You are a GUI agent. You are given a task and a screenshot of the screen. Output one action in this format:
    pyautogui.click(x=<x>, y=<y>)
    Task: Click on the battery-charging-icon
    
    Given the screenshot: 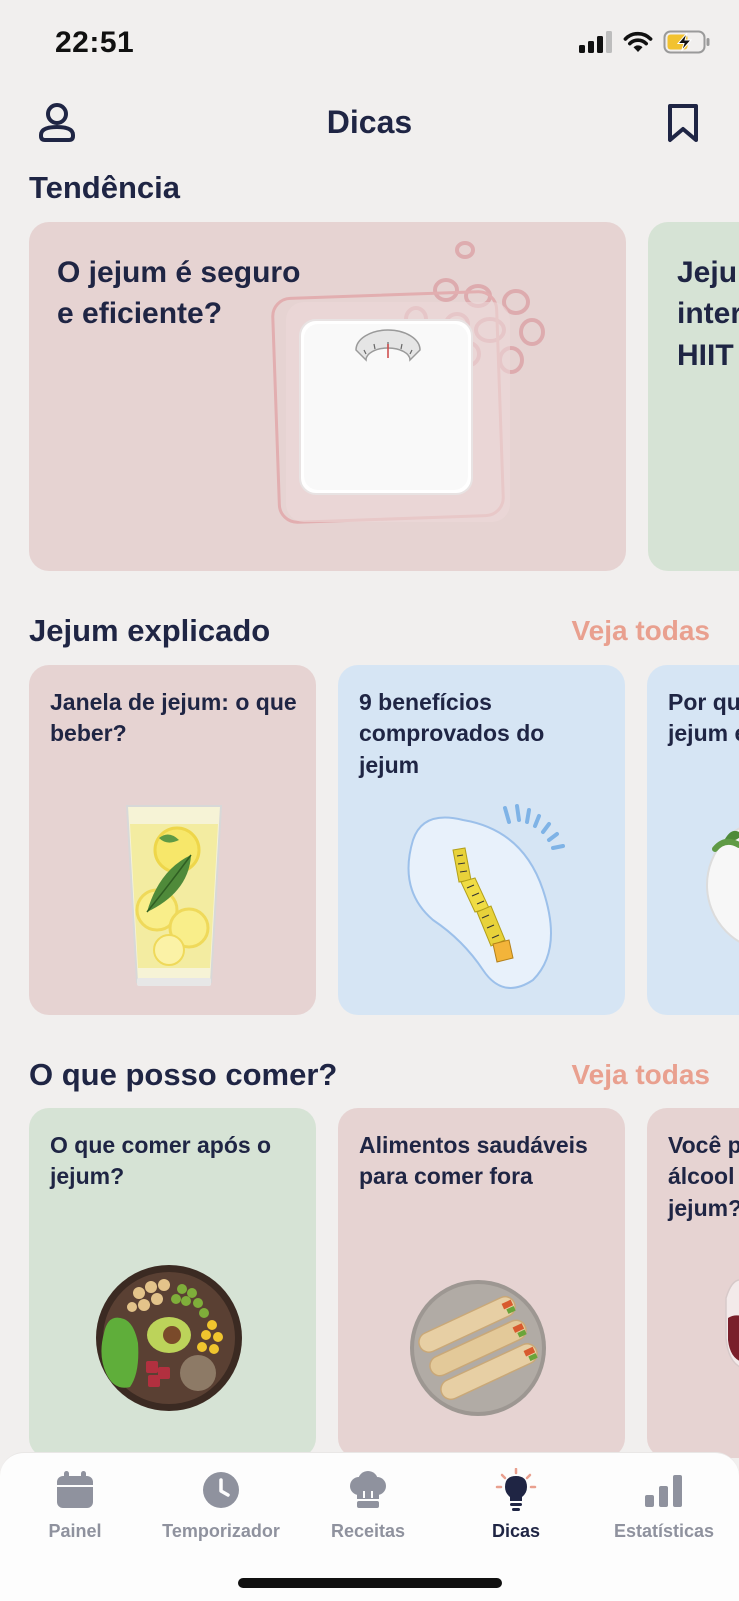 What is the action you would take?
    pyautogui.click(x=686, y=42)
    